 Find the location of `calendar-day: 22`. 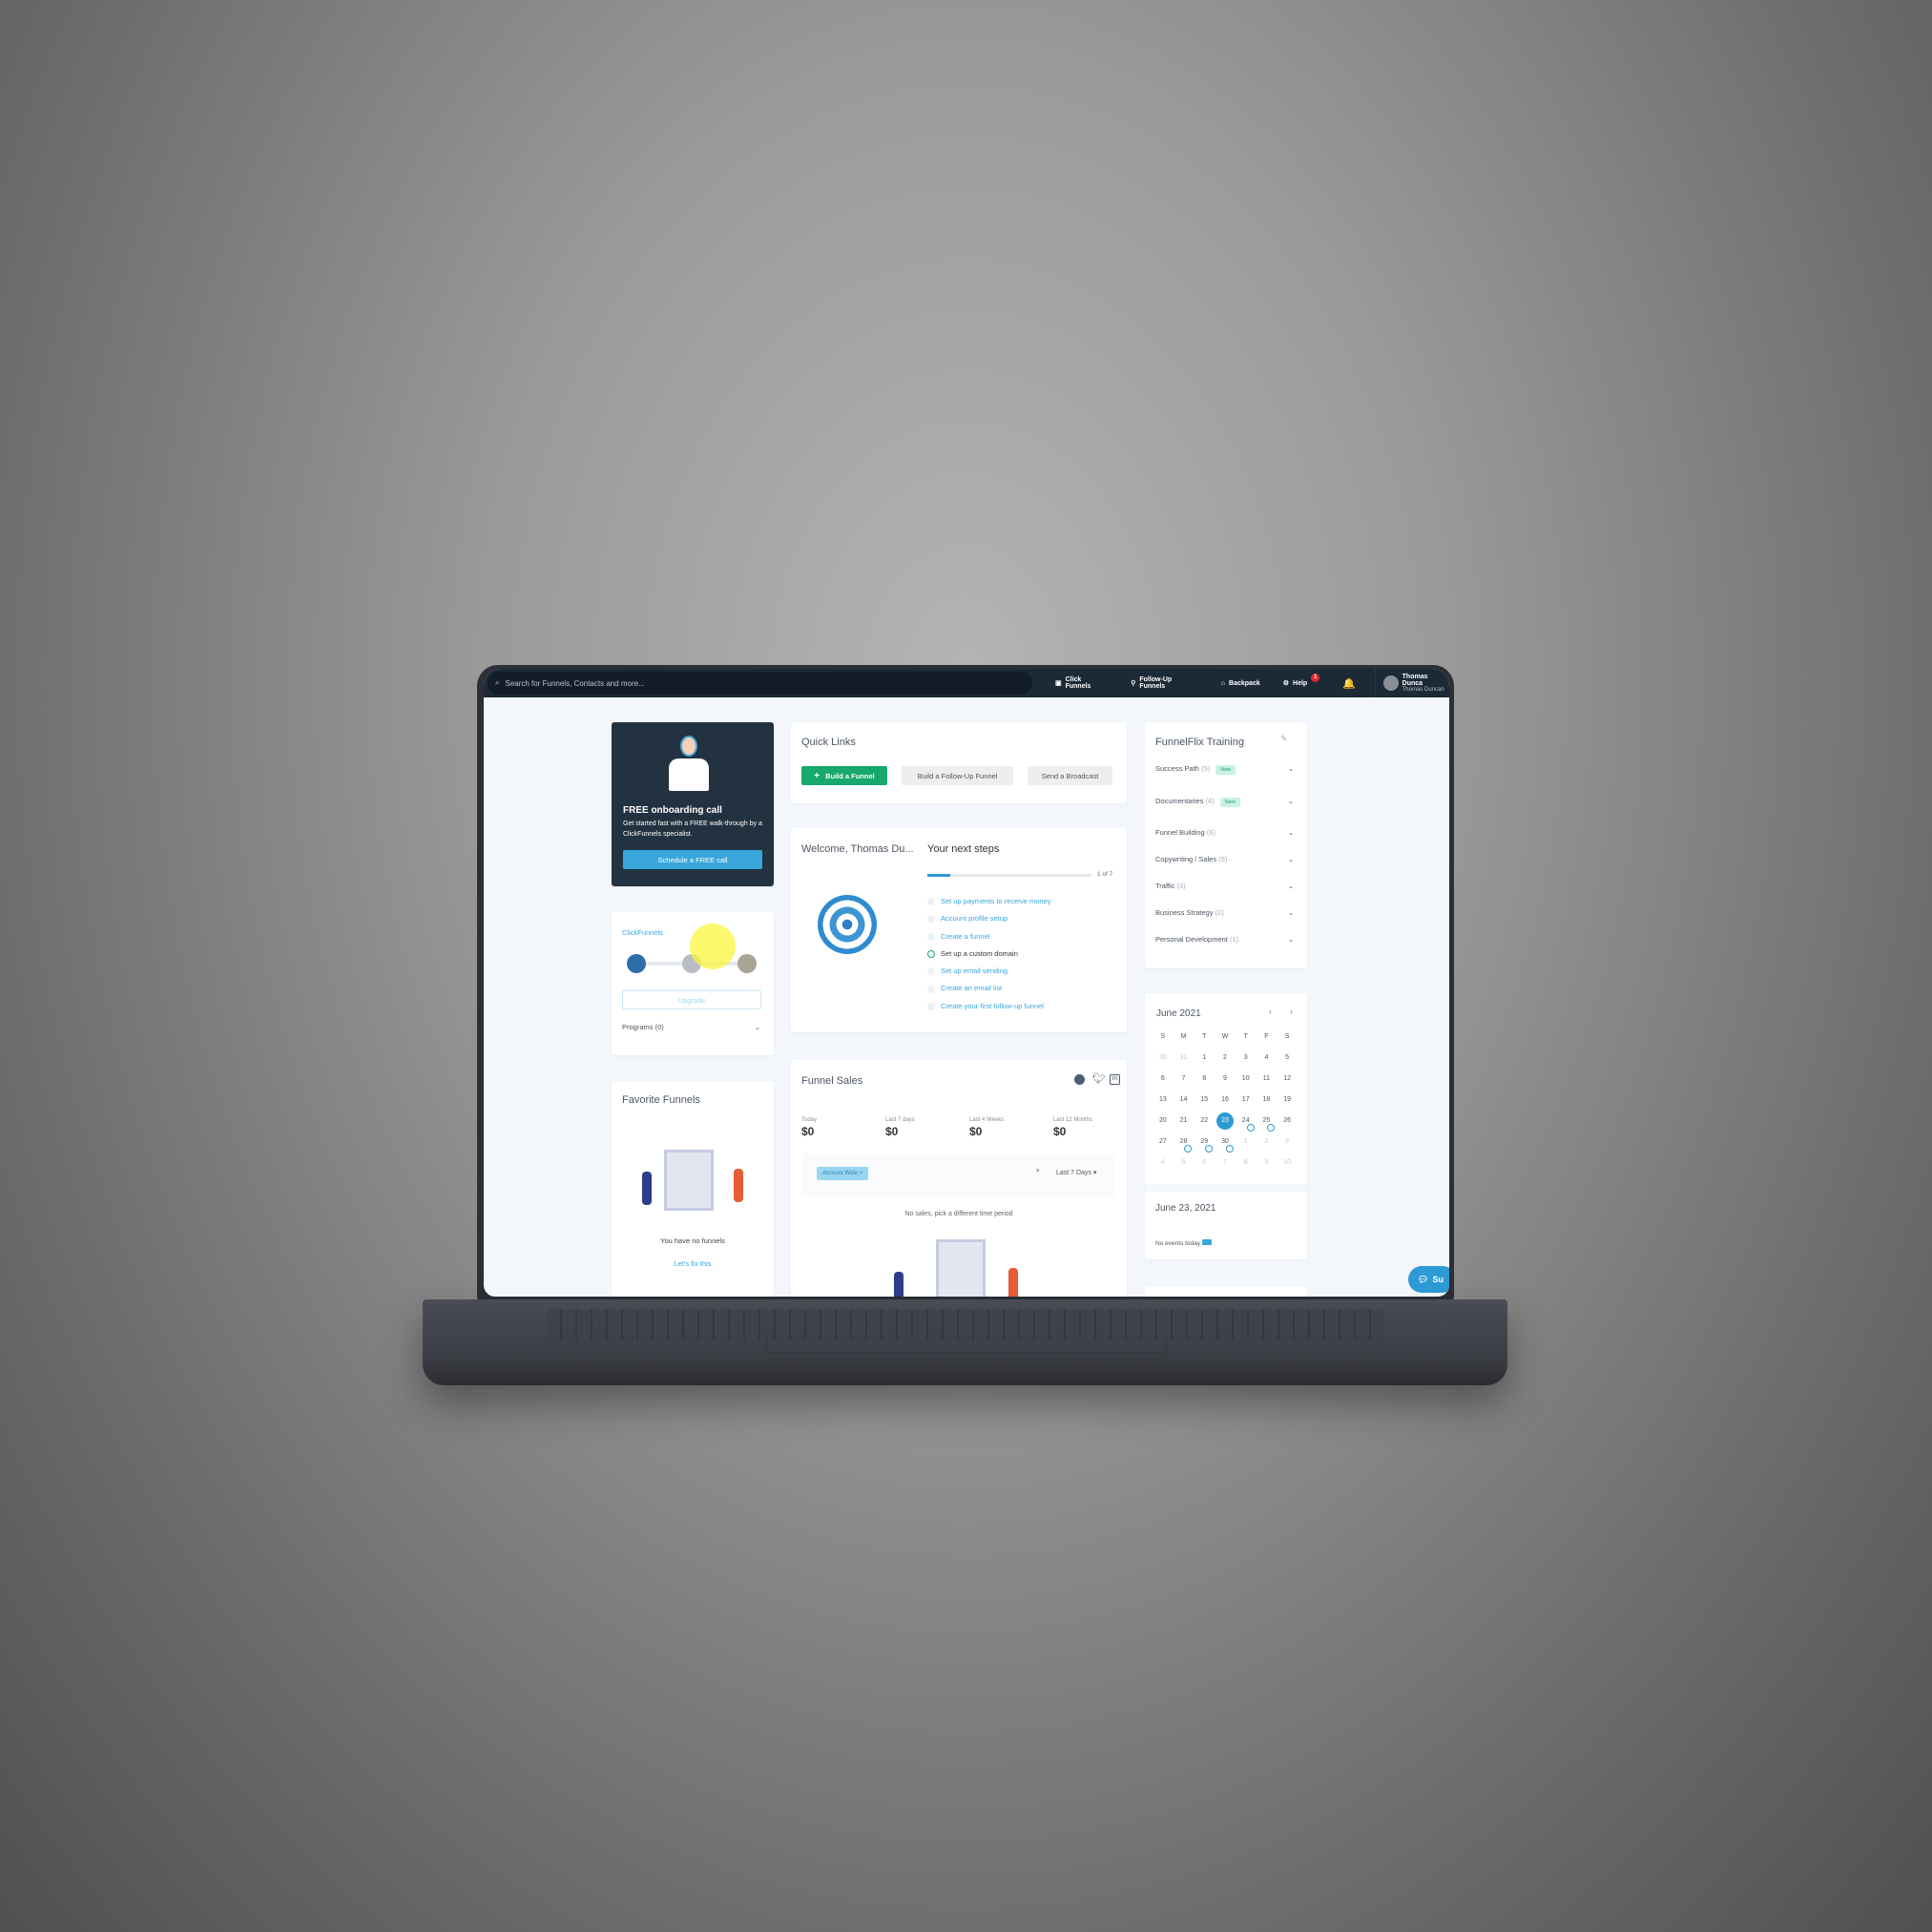

calendar-day: 22 is located at coordinates (1204, 1123).